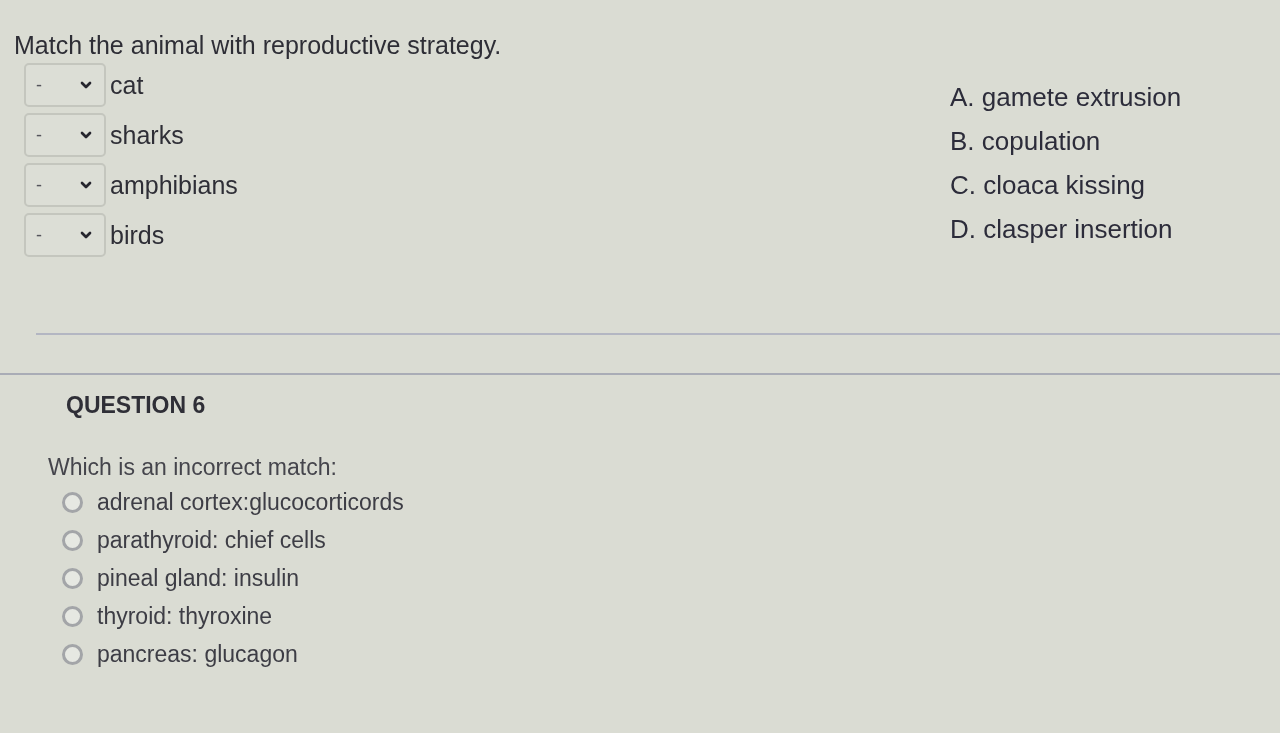 The image size is (1280, 733). I want to click on answer-choice: pineal gland: insulin, so click(198, 578).